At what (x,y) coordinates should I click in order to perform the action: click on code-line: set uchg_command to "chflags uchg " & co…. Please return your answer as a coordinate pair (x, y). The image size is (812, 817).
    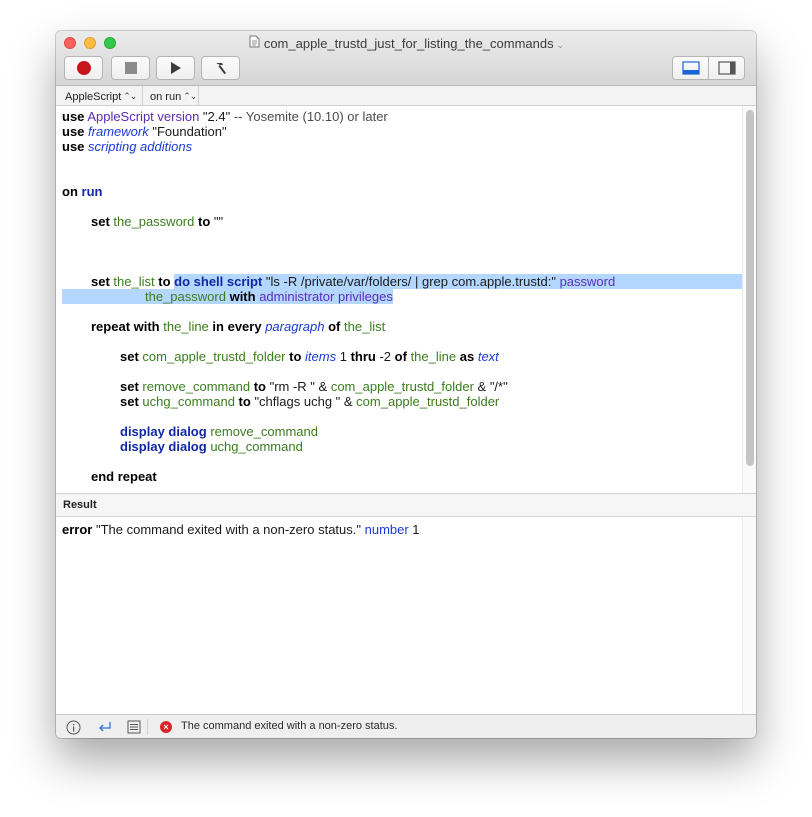
    Looking at the image, I should click on (310, 401).